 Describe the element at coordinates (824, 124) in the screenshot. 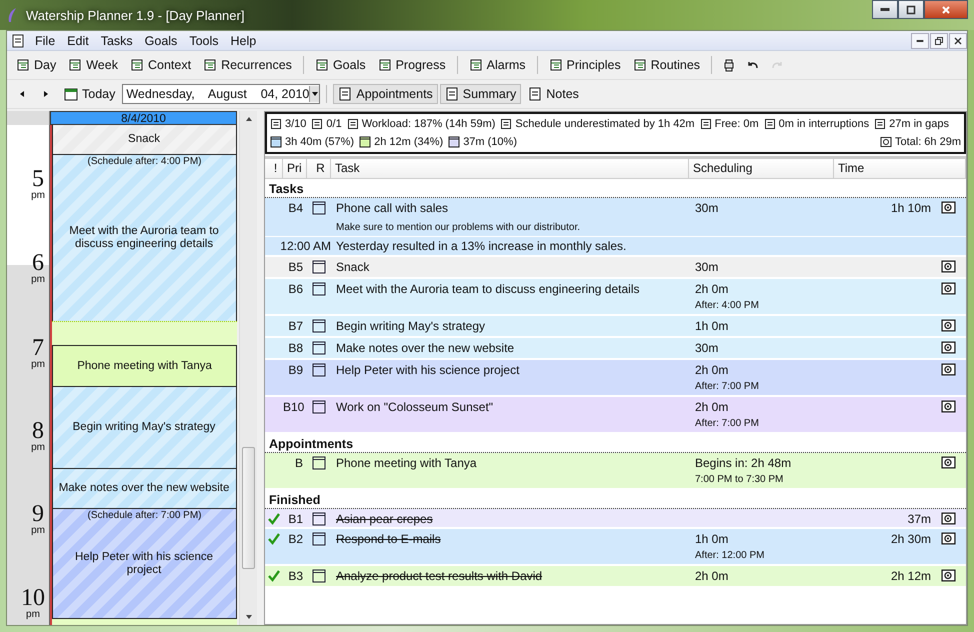

I see `summary-stat: 0m in interruptions` at that location.